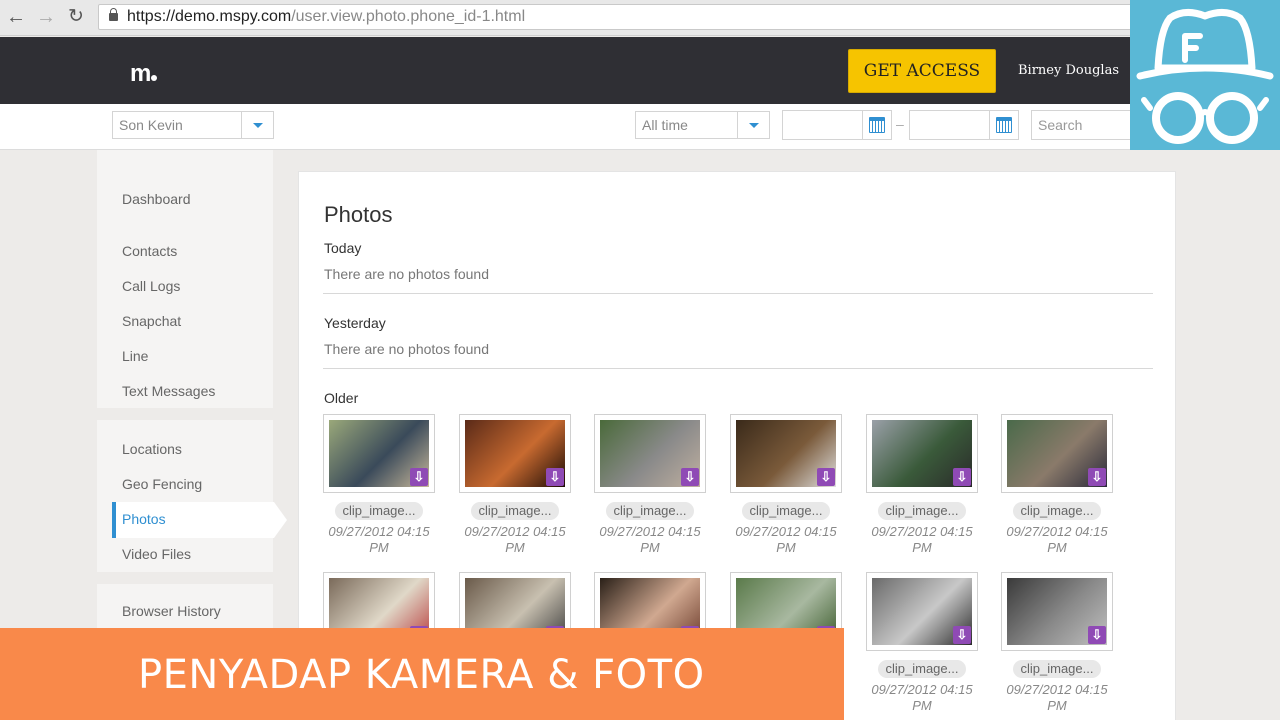  Describe the element at coordinates (355, 323) in the screenshot. I see `section-yesterday-label: Yesterday` at that location.